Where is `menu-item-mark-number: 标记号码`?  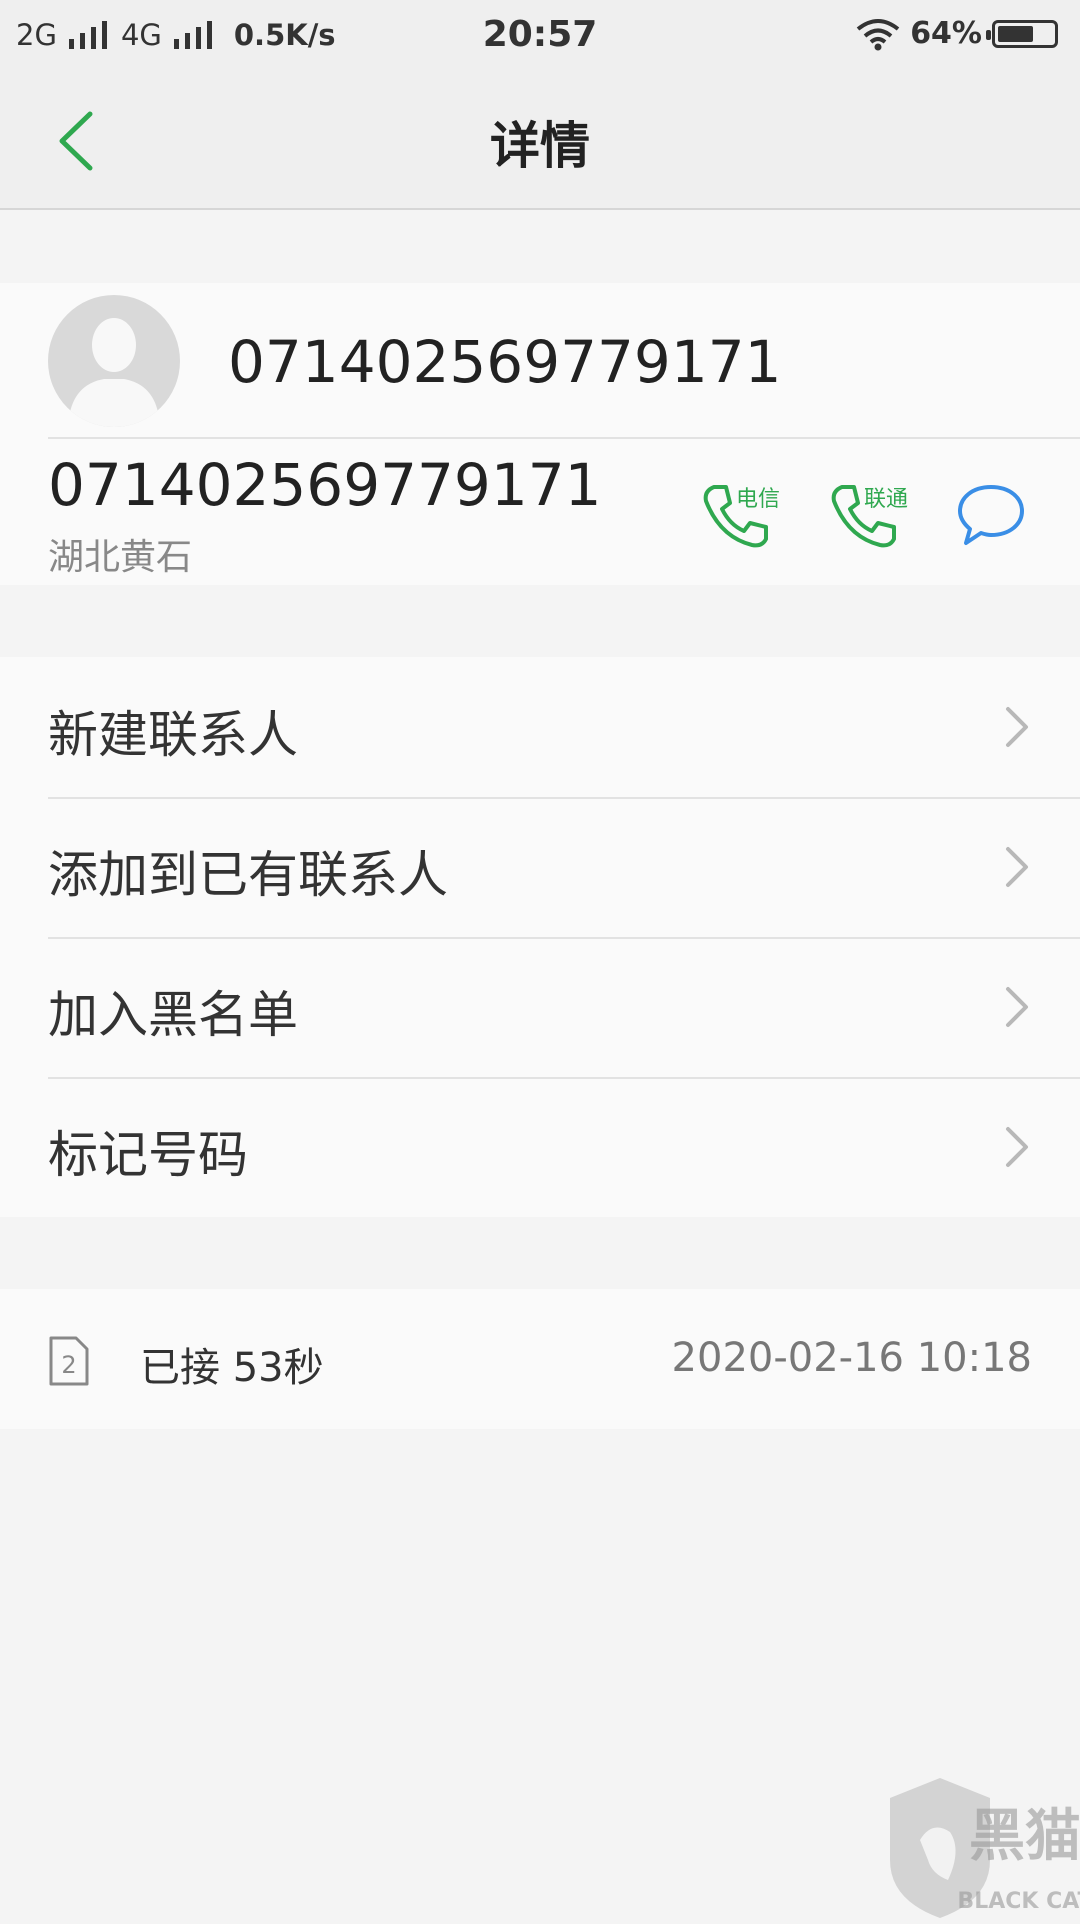
menu-item-mark-number: 标记号码 is located at coordinates (540, 1147).